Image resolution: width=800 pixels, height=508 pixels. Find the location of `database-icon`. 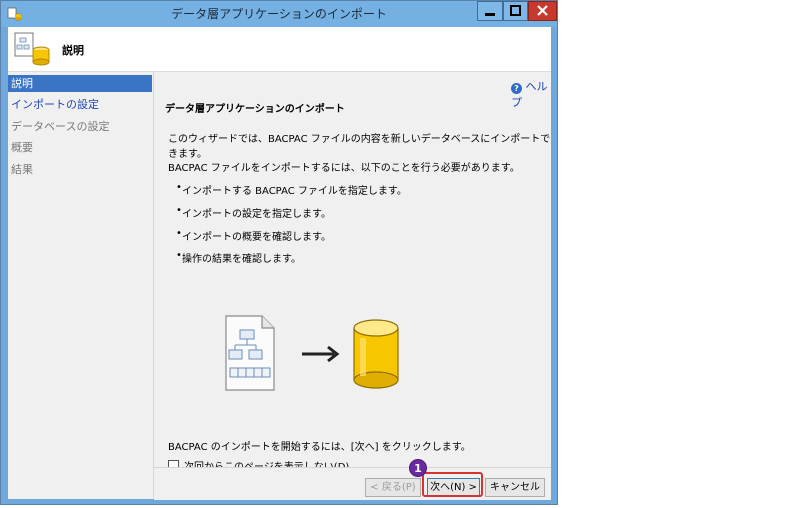

database-icon is located at coordinates (376, 354).